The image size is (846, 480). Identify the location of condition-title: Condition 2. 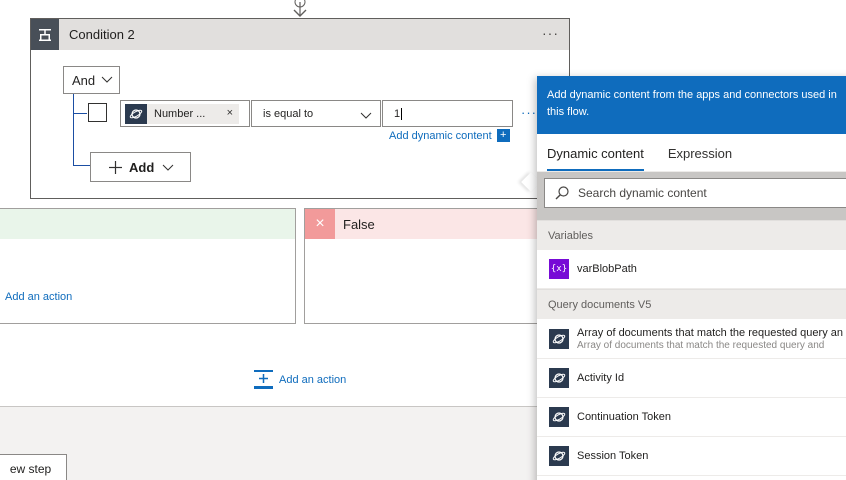
(102, 34).